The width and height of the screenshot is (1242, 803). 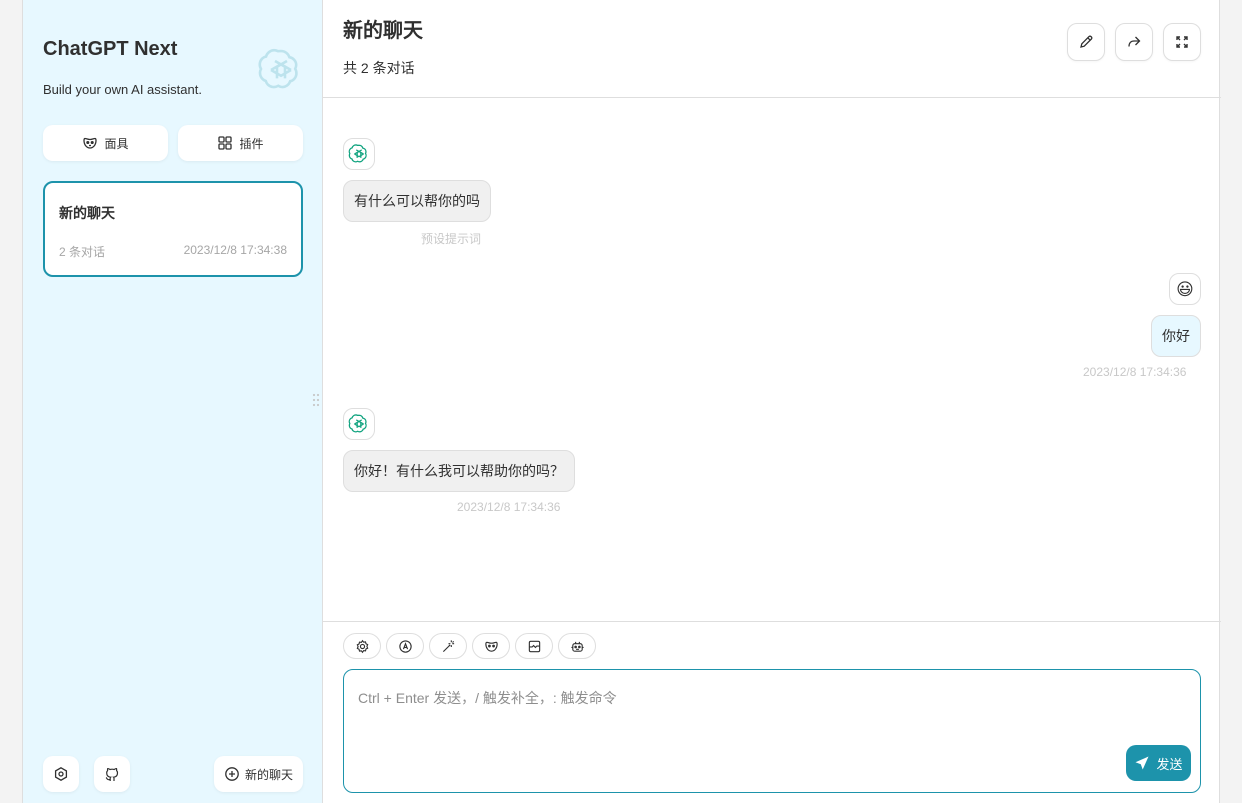 I want to click on page-title: 新的聊天, so click(x=383, y=31).